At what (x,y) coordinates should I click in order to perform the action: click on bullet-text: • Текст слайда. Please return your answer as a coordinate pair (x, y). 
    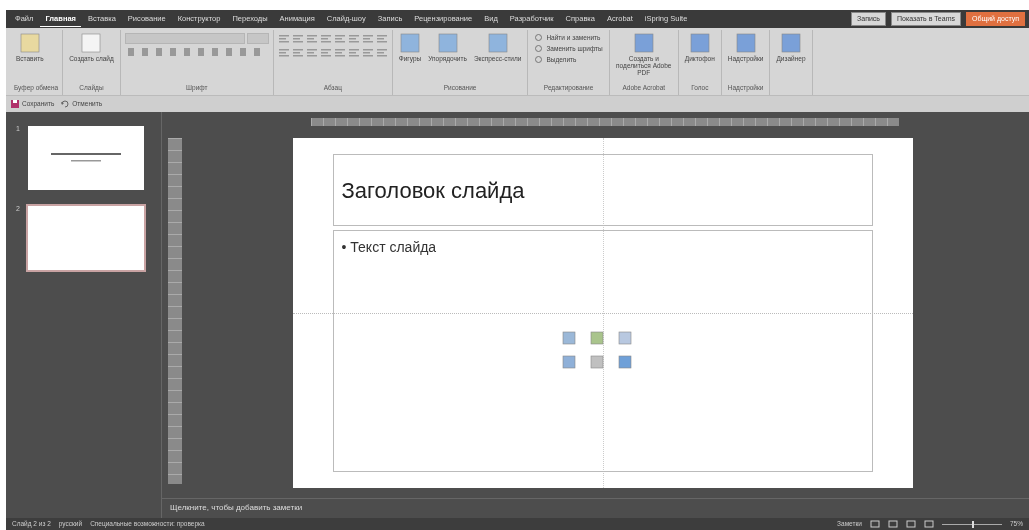
    Looking at the image, I should click on (389, 247).